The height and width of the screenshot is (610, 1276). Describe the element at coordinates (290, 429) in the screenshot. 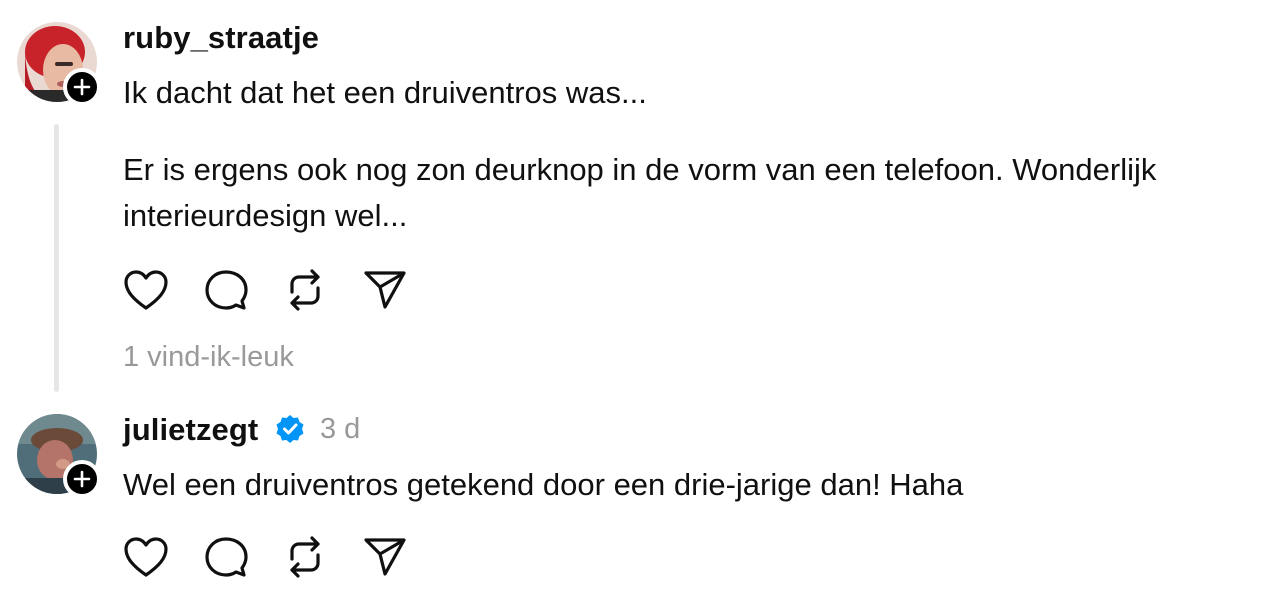

I see `verified-badge-icon` at that location.